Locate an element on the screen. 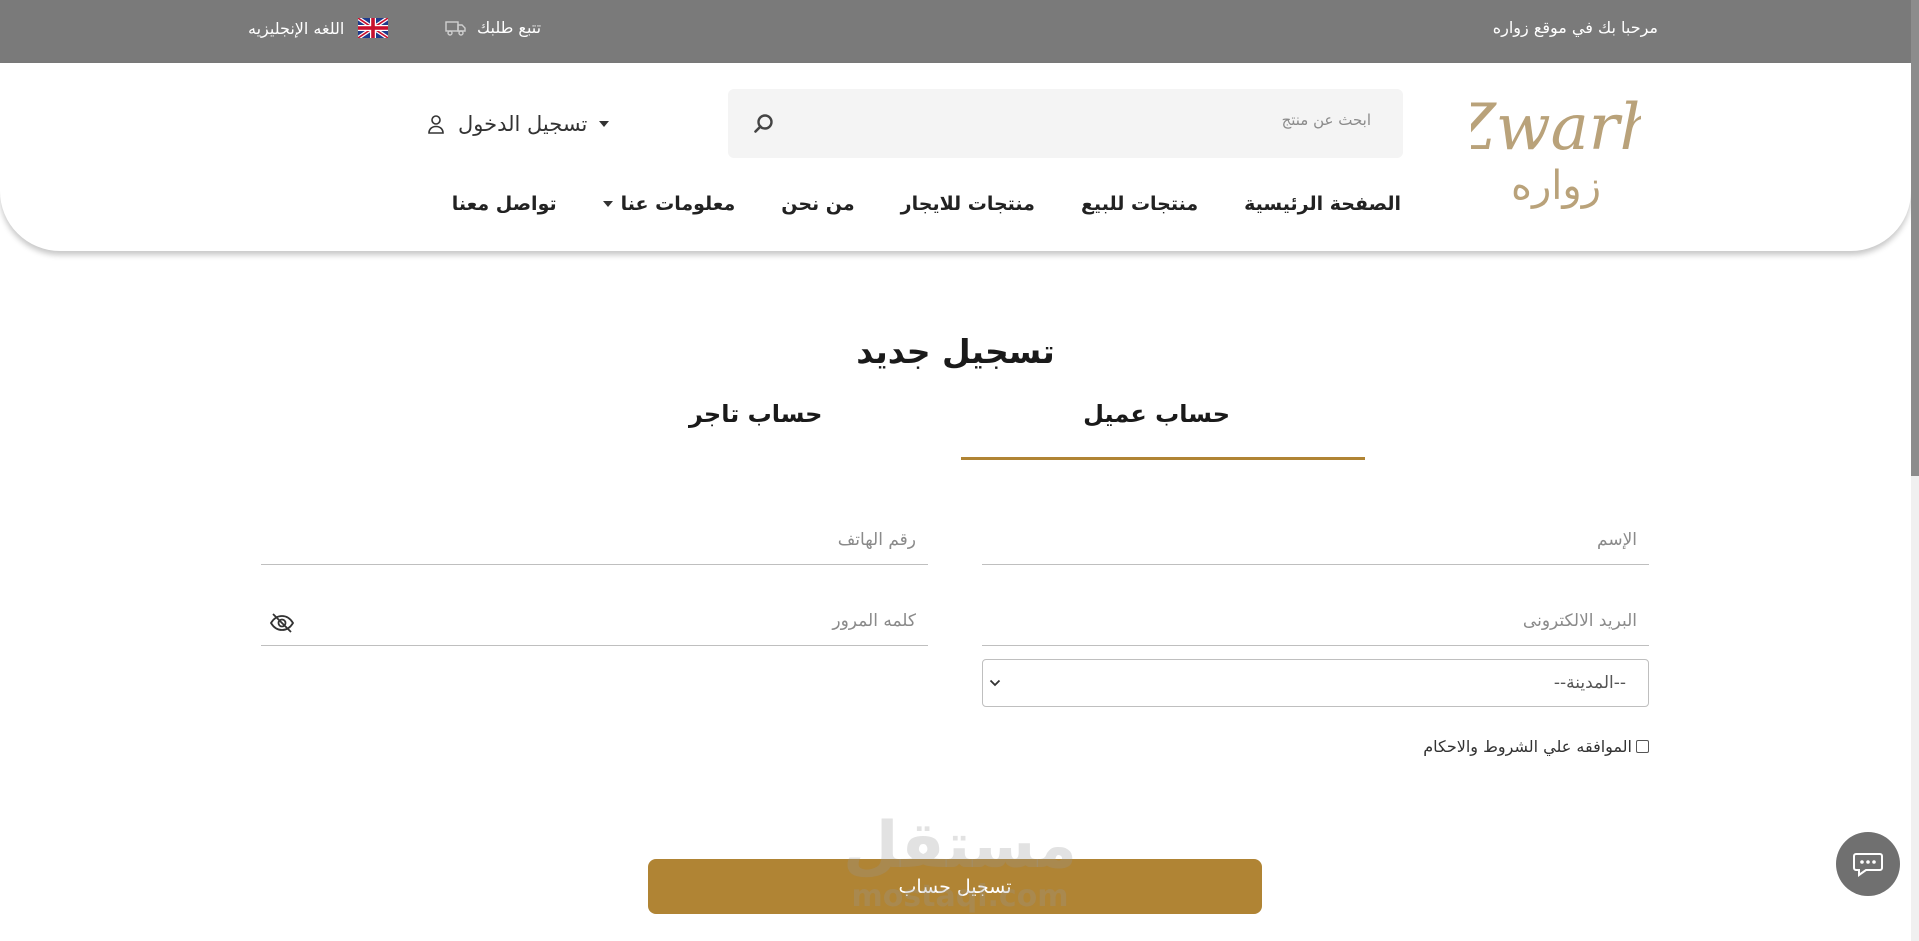 This screenshot has height=941, width=1919. terms-agreement: الموافقه علي الشروط والاحكام is located at coordinates (1536, 746).